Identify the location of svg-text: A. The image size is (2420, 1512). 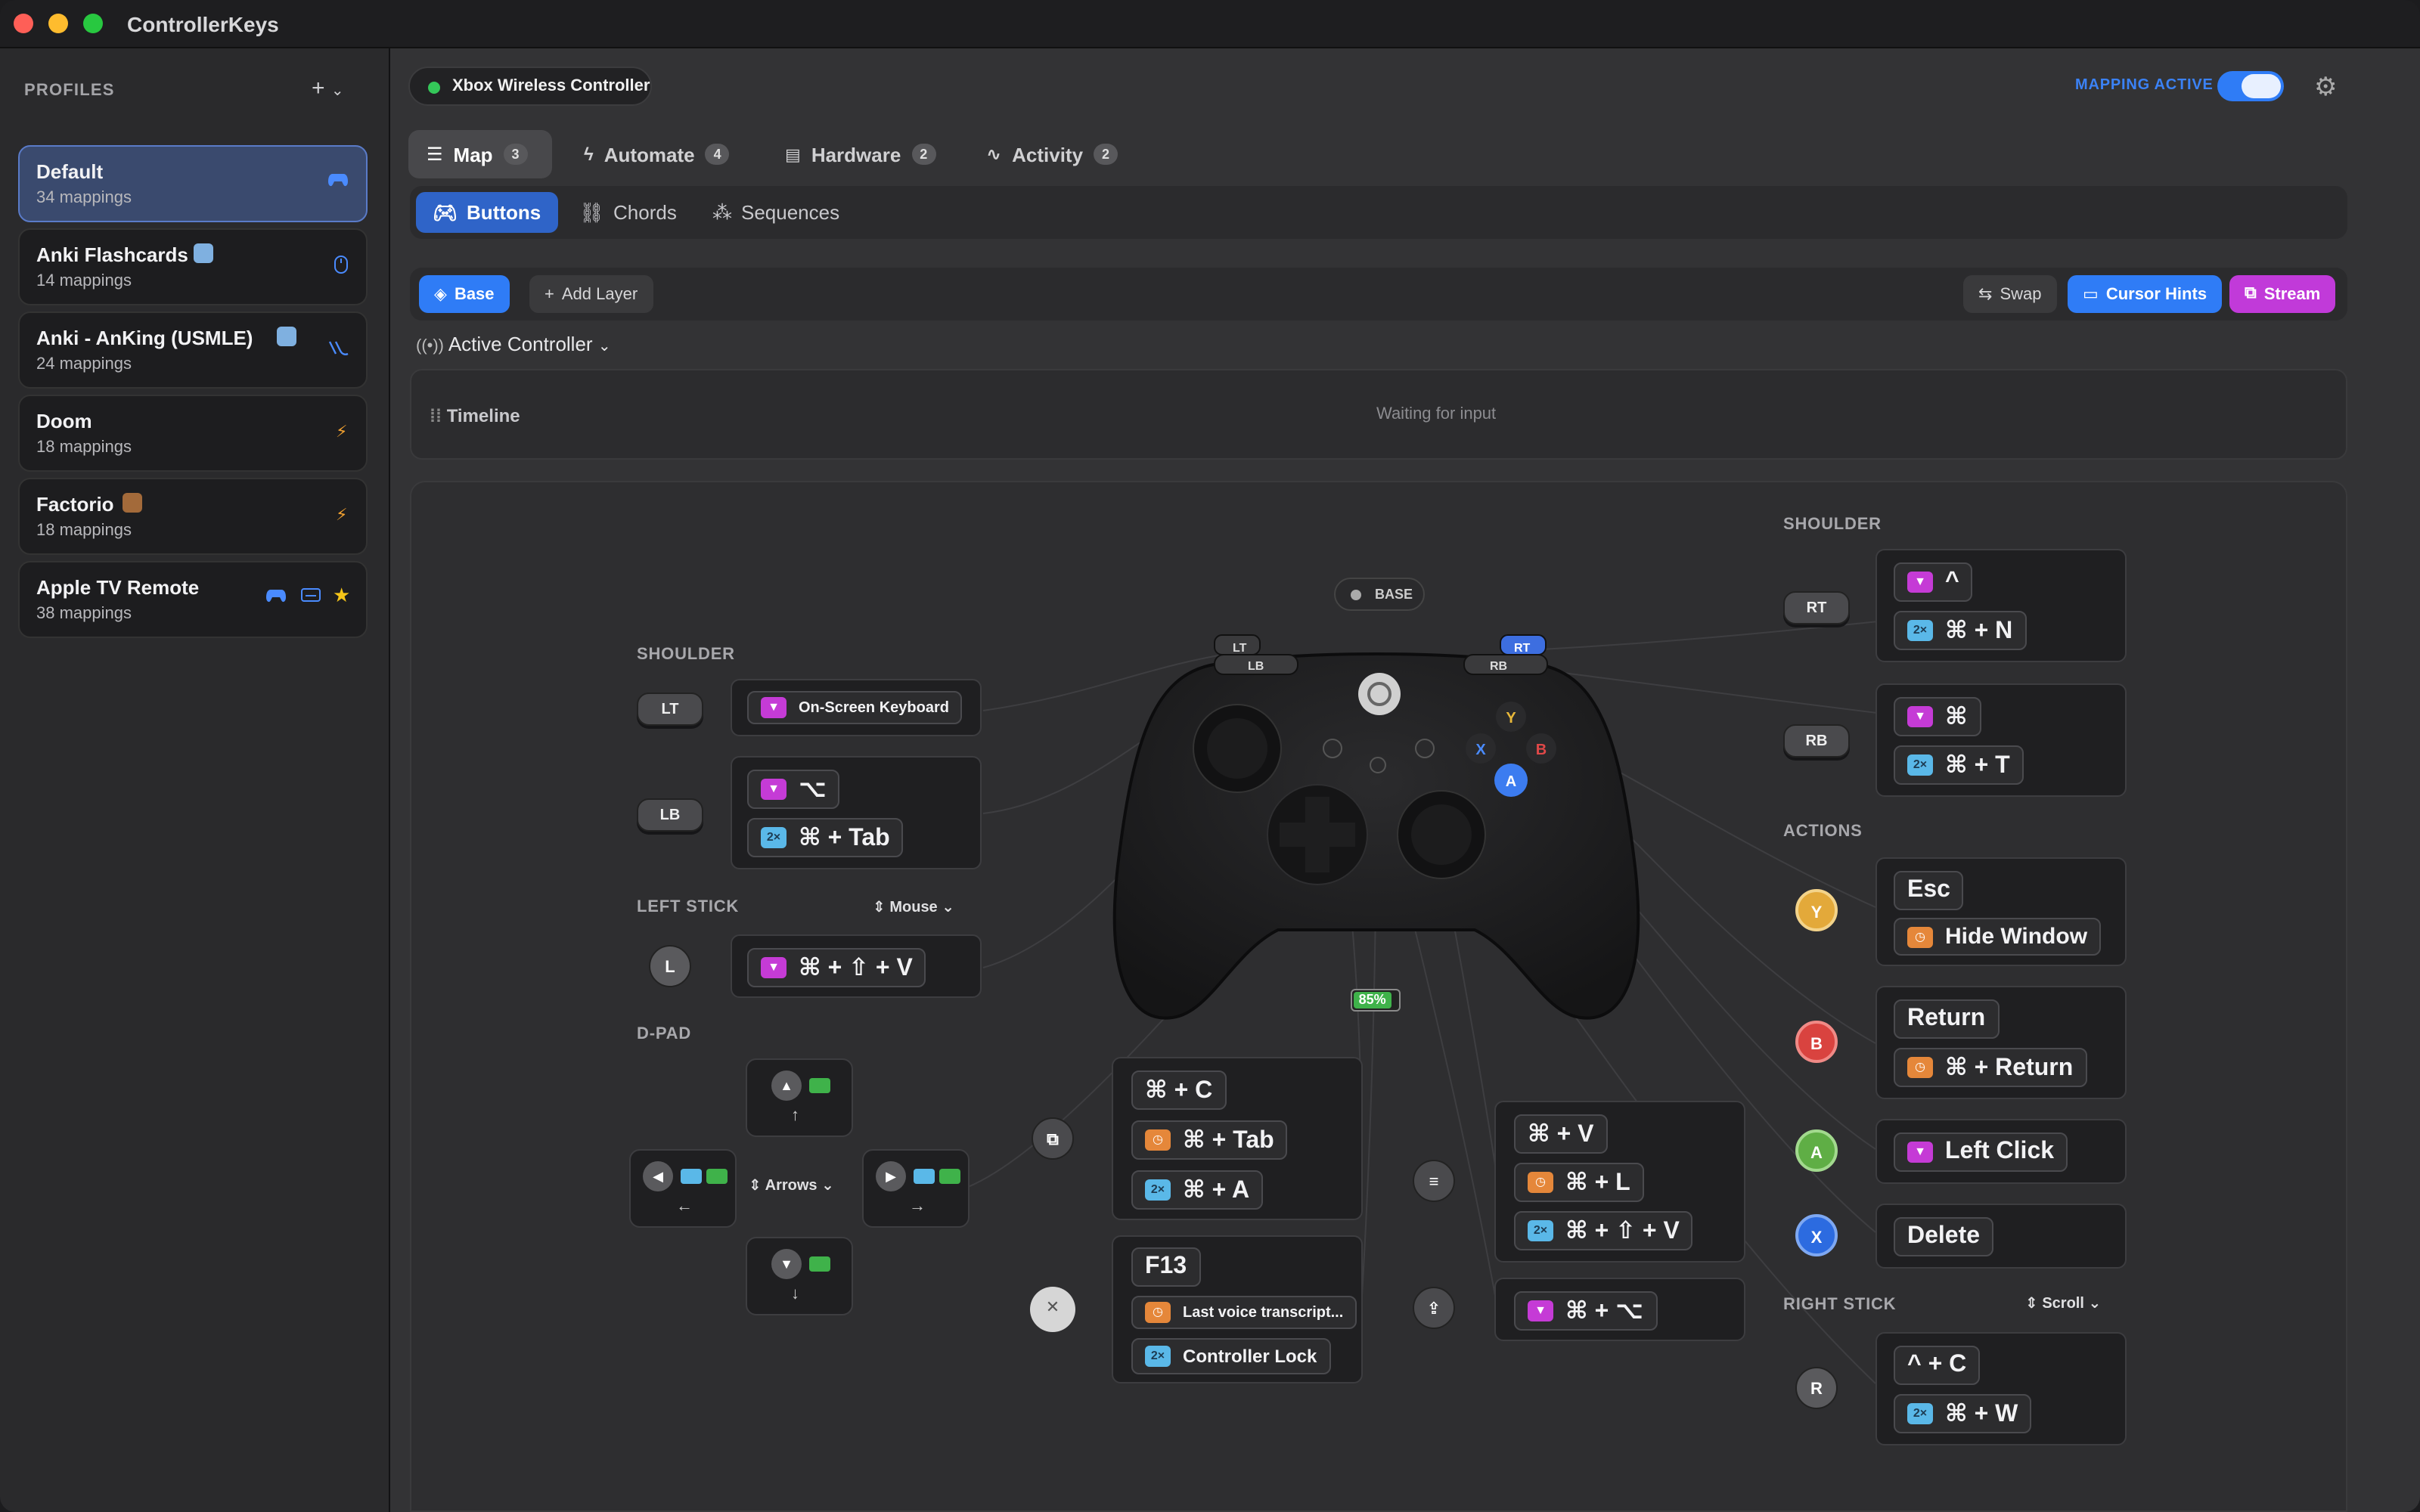
(1511, 781).